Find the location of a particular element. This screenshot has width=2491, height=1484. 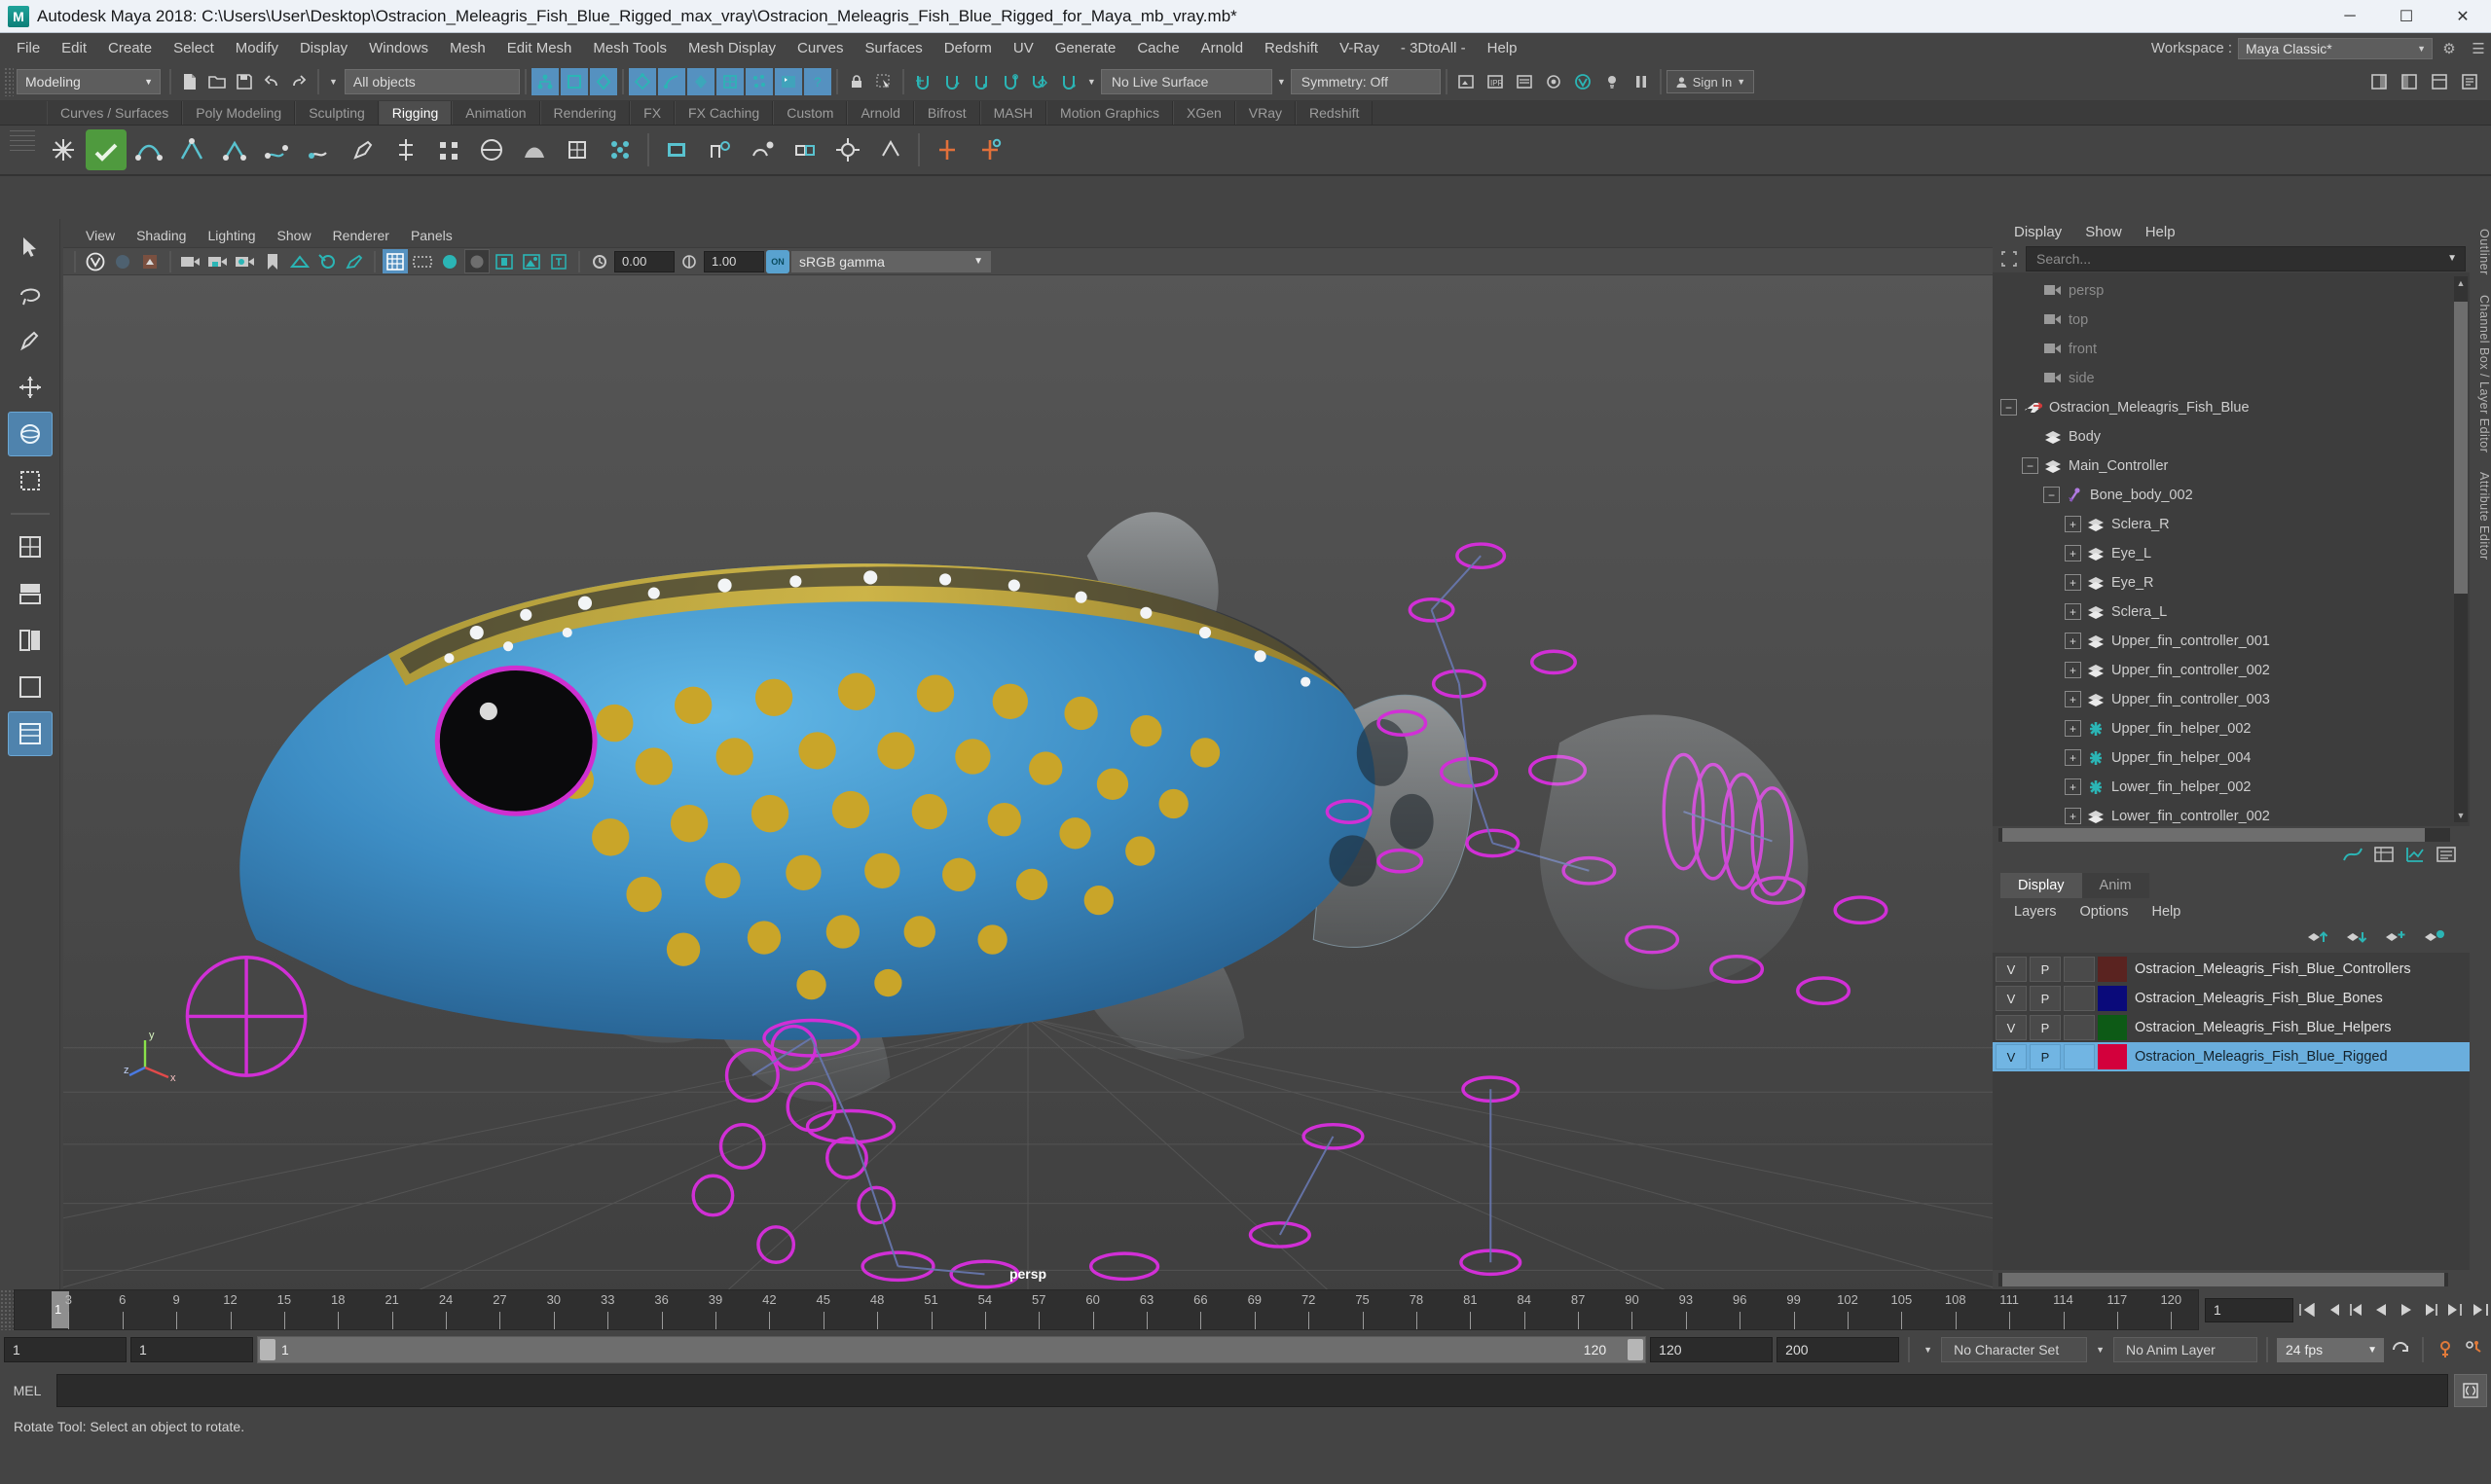

single-view-layout-button is located at coordinates (30, 547).